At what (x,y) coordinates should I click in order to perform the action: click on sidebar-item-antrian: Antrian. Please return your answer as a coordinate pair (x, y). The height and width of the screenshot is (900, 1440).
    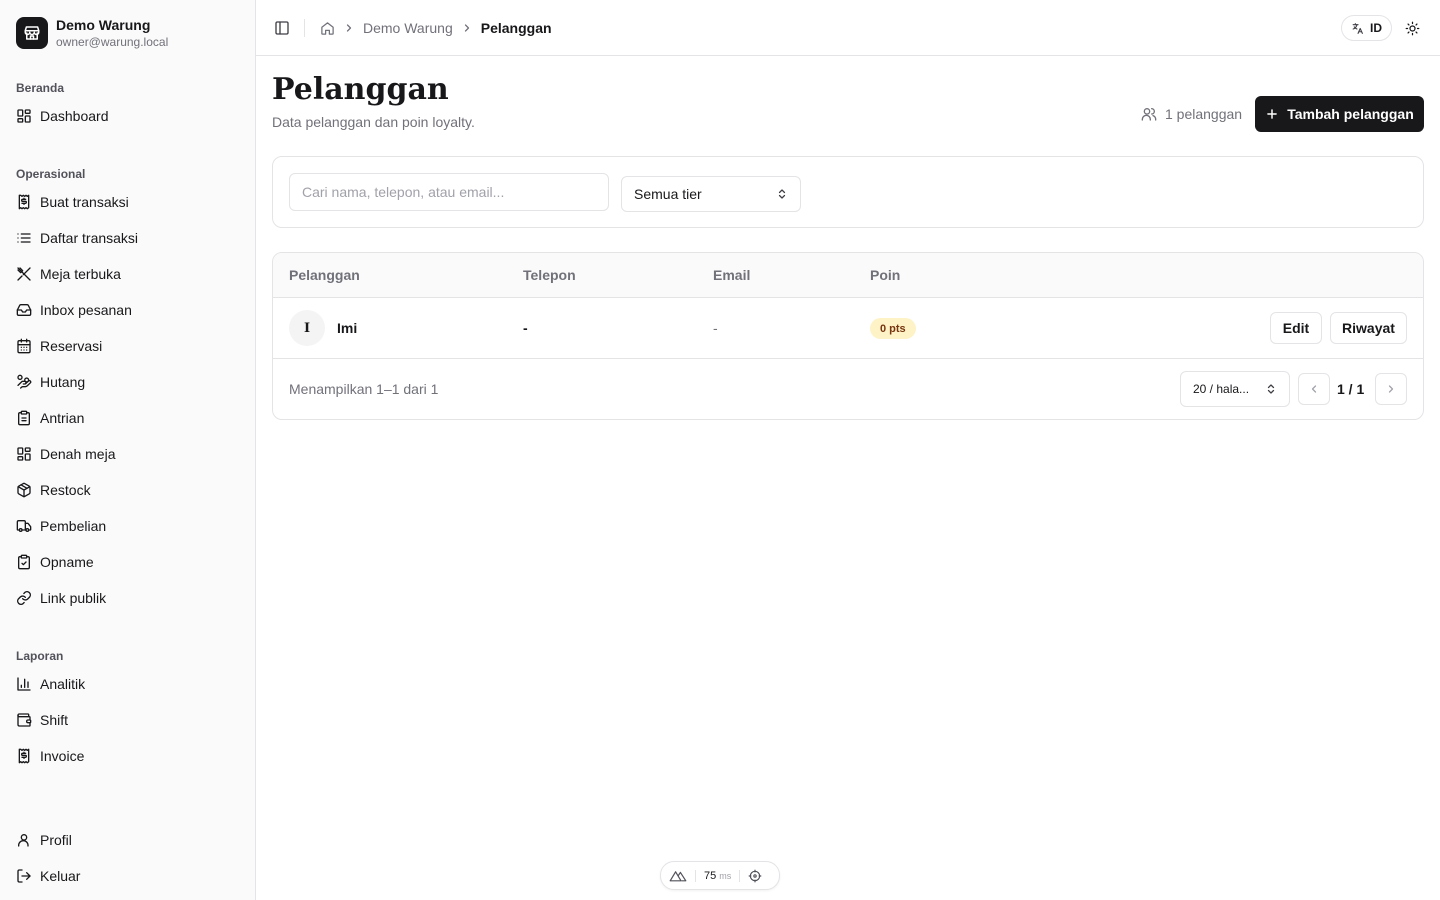
    Looking at the image, I should click on (127, 418).